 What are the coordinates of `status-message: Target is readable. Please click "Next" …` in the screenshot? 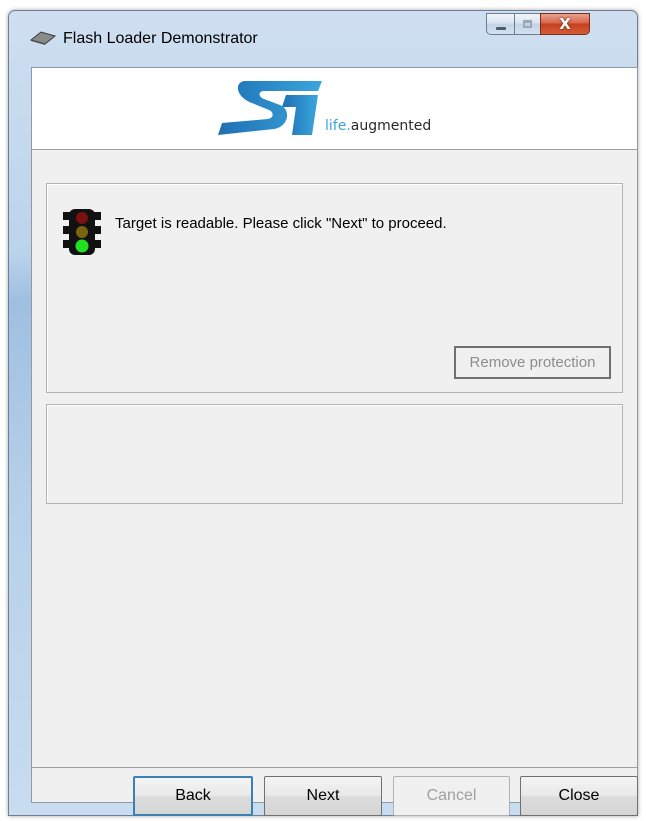 It's located at (281, 223).